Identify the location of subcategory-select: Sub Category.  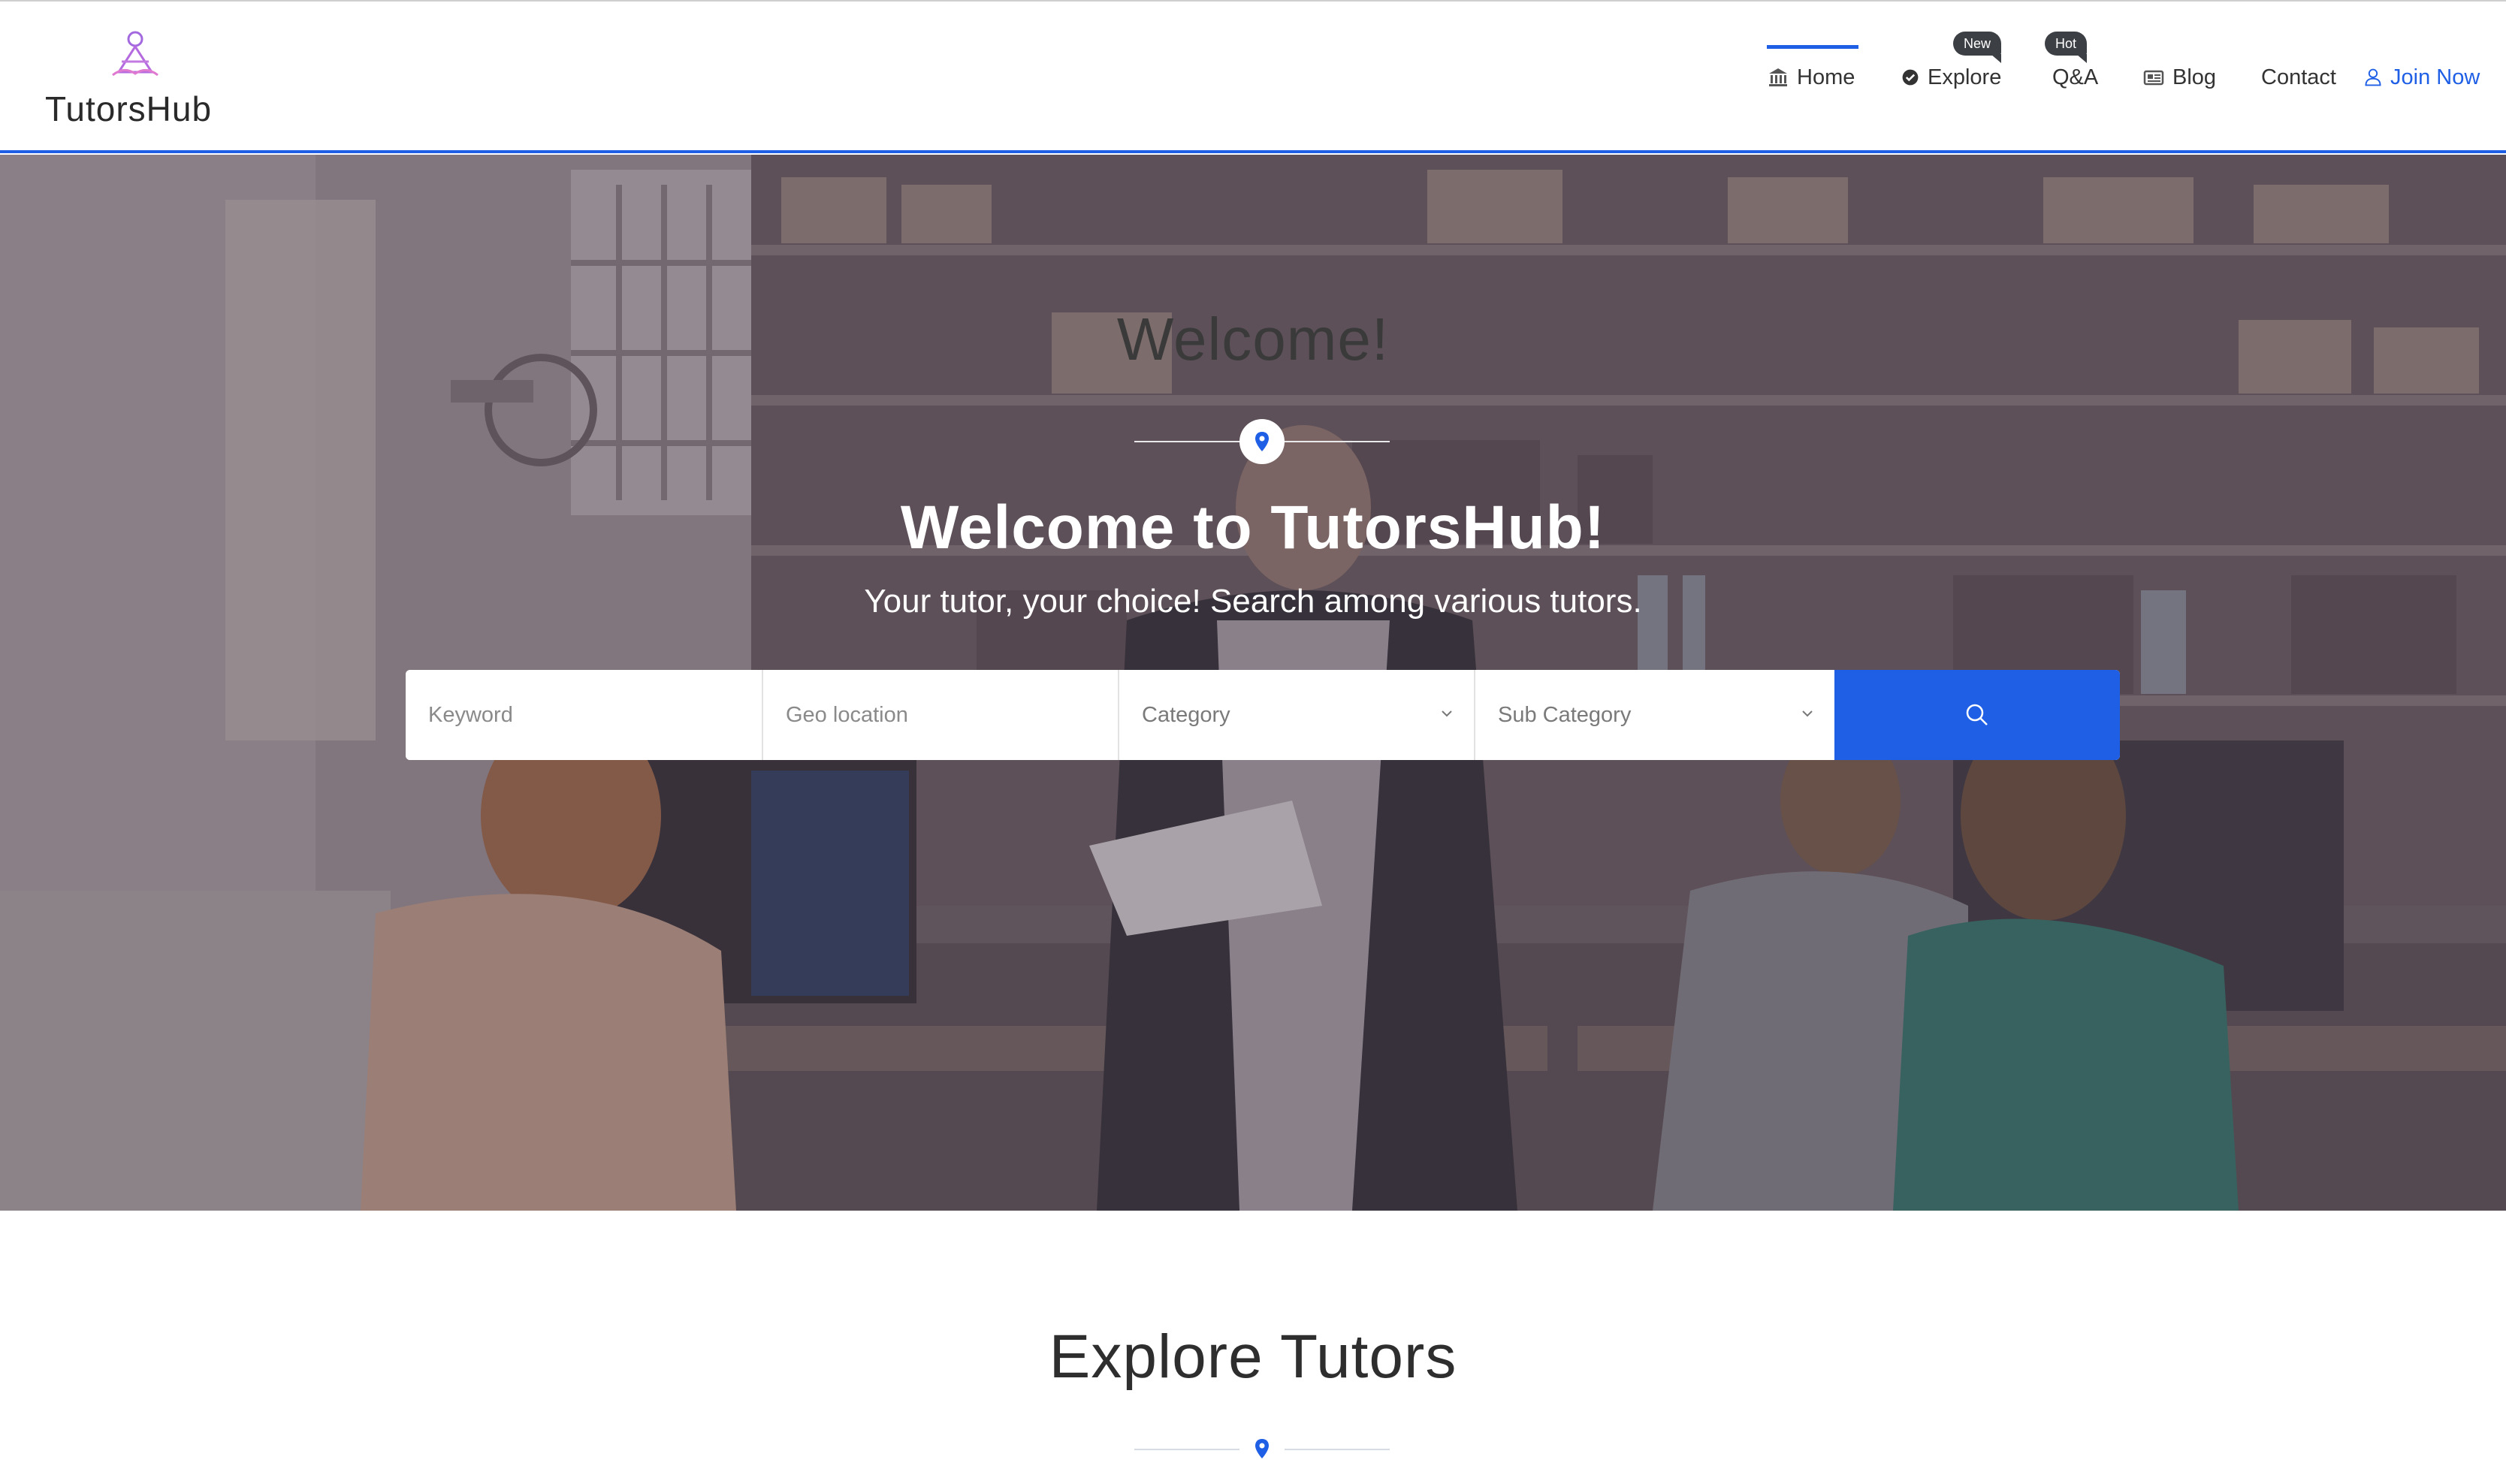
(1655, 715).